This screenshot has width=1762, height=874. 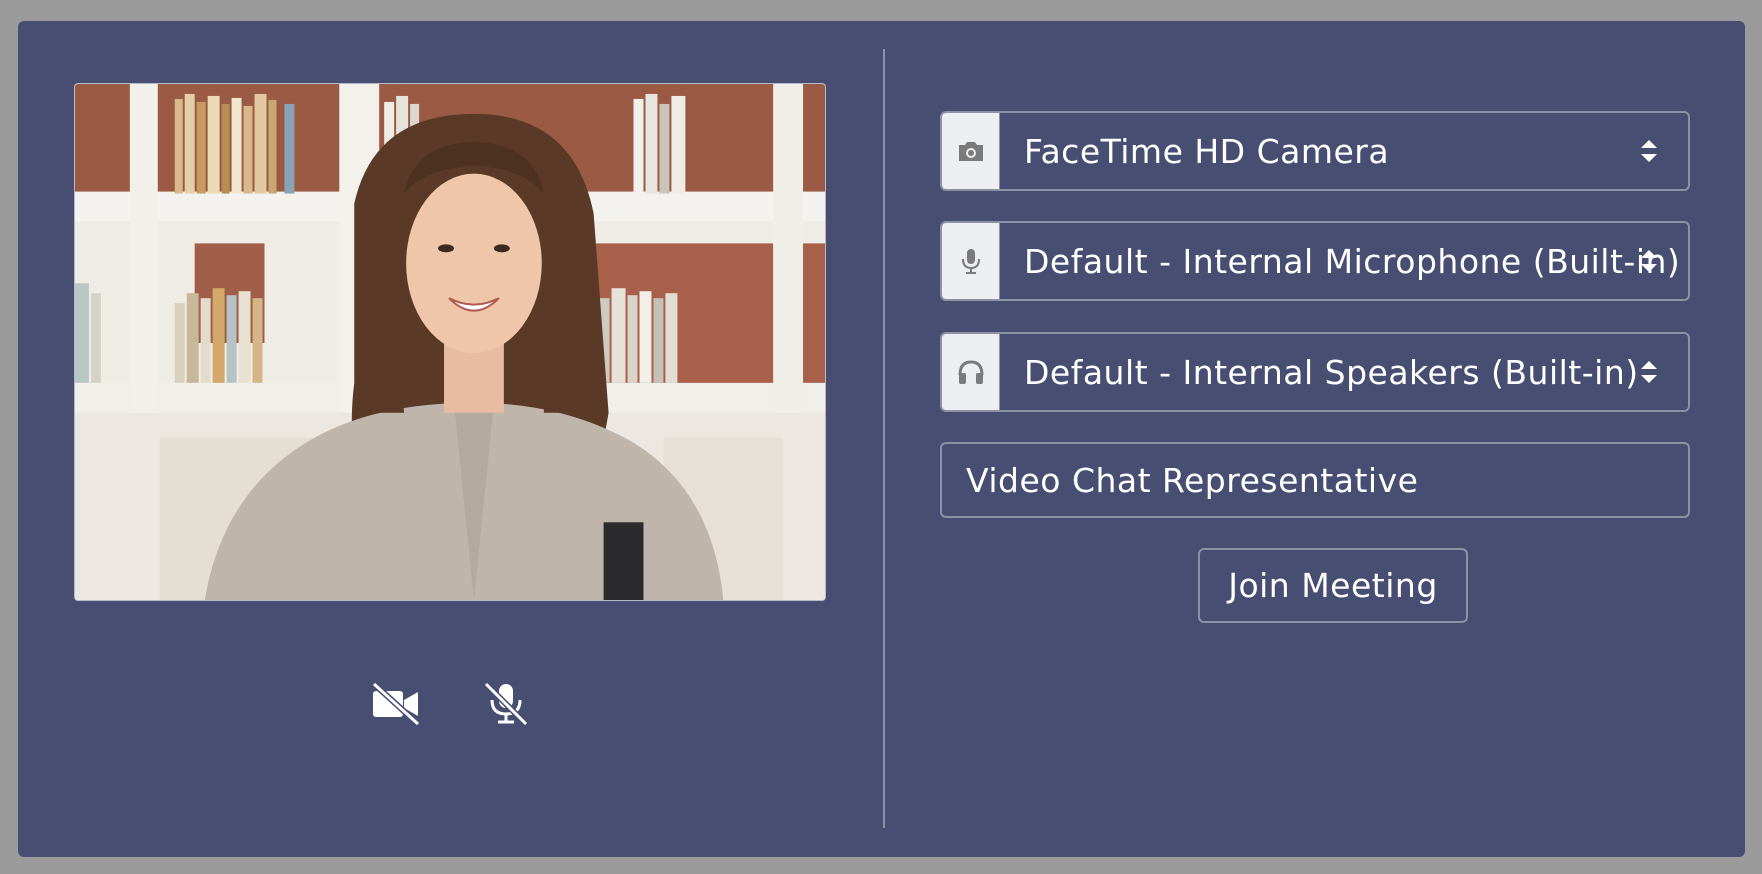 What do you see at coordinates (1207, 151) in the screenshot?
I see `camera-select-value: FaceTime HD Camera` at bounding box center [1207, 151].